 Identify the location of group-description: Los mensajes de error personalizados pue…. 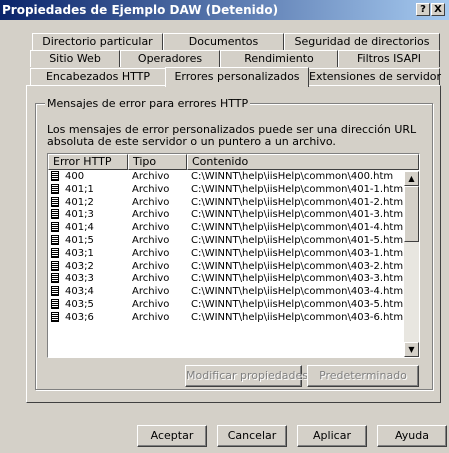
(232, 135).